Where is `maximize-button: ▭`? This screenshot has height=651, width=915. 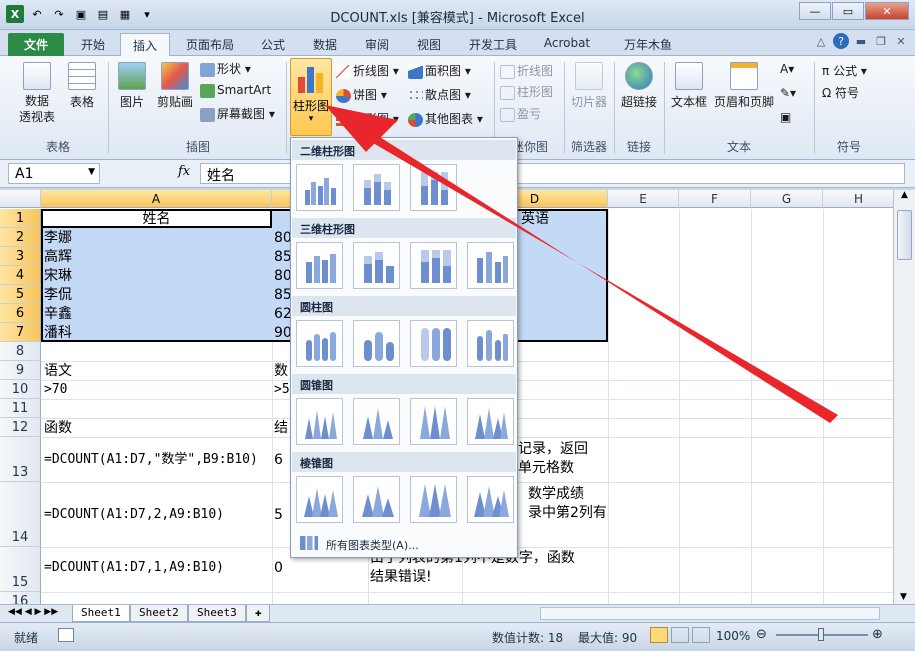 maximize-button: ▭ is located at coordinates (848, 11).